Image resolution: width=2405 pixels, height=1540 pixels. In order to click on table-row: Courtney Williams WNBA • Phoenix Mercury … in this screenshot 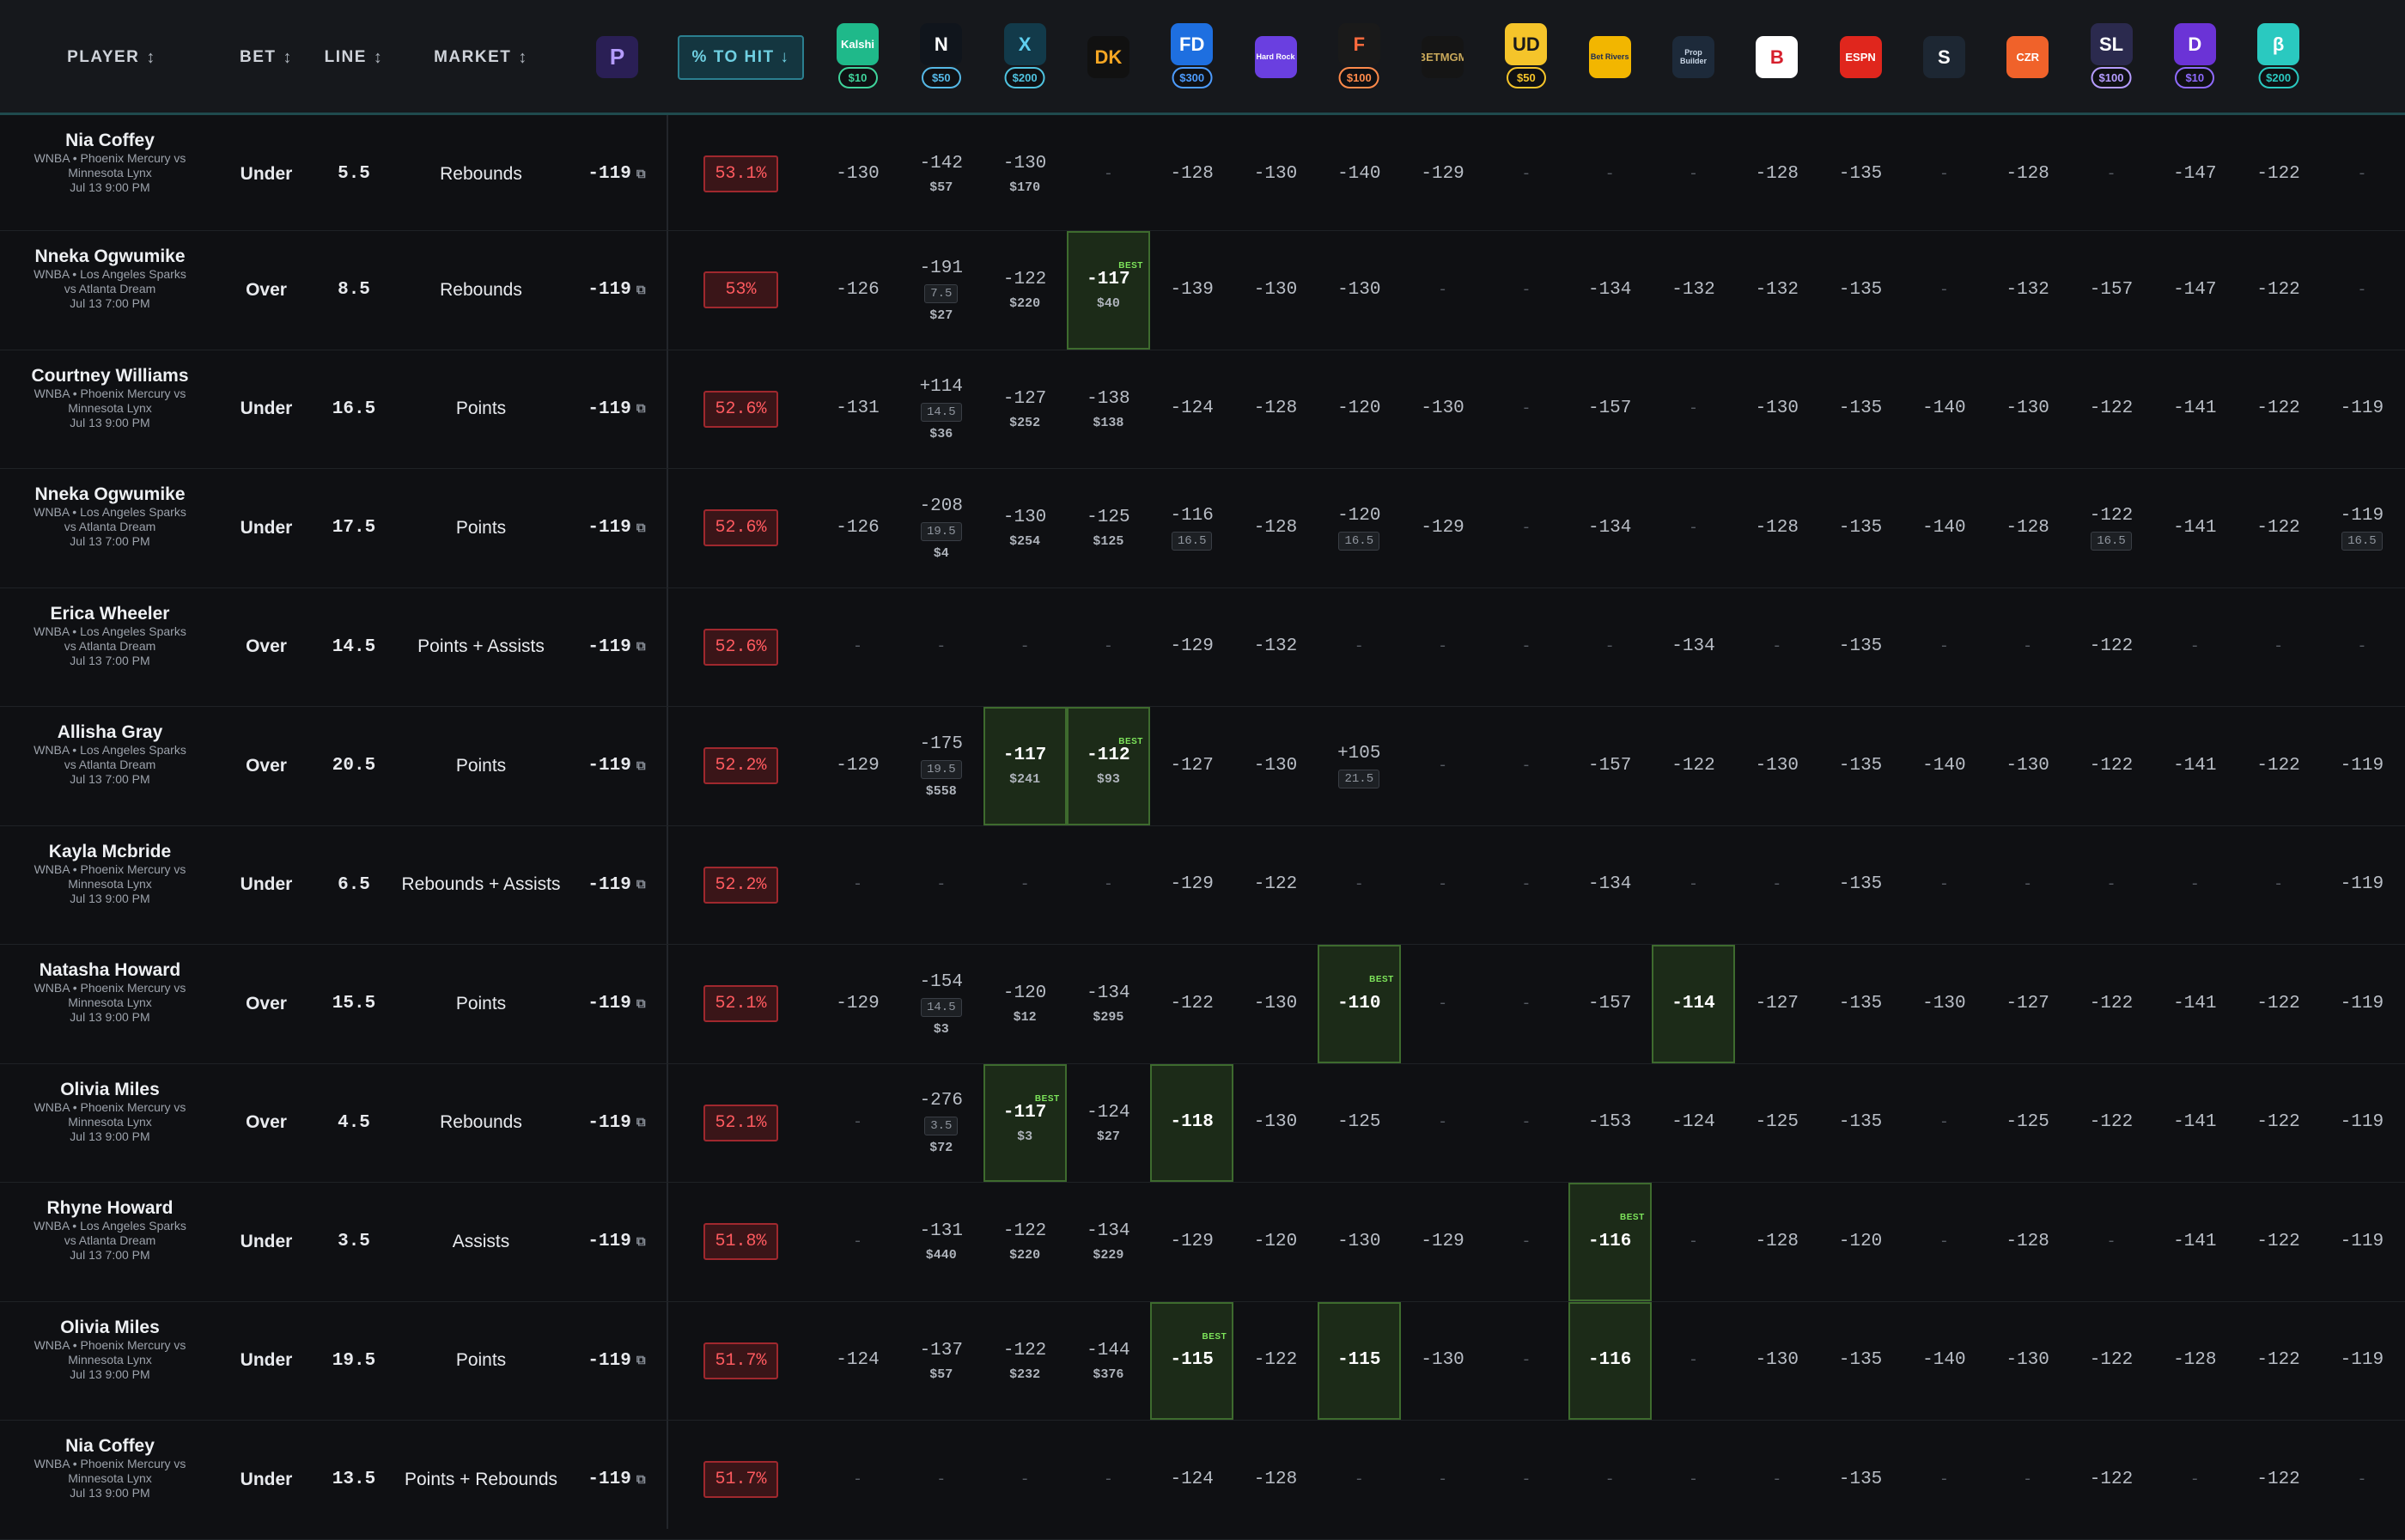, I will do `click(1202, 410)`.